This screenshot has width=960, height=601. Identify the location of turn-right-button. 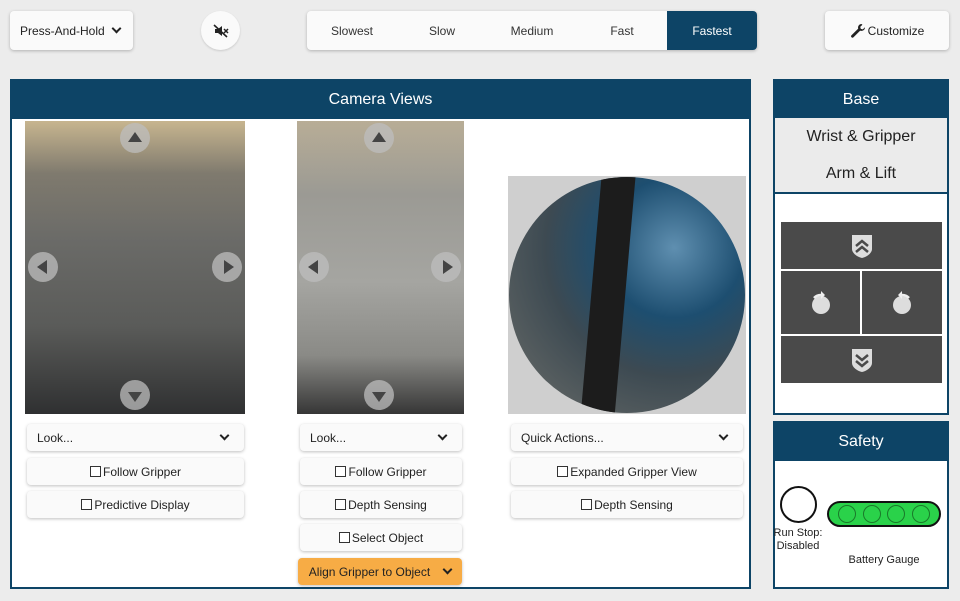
(902, 302).